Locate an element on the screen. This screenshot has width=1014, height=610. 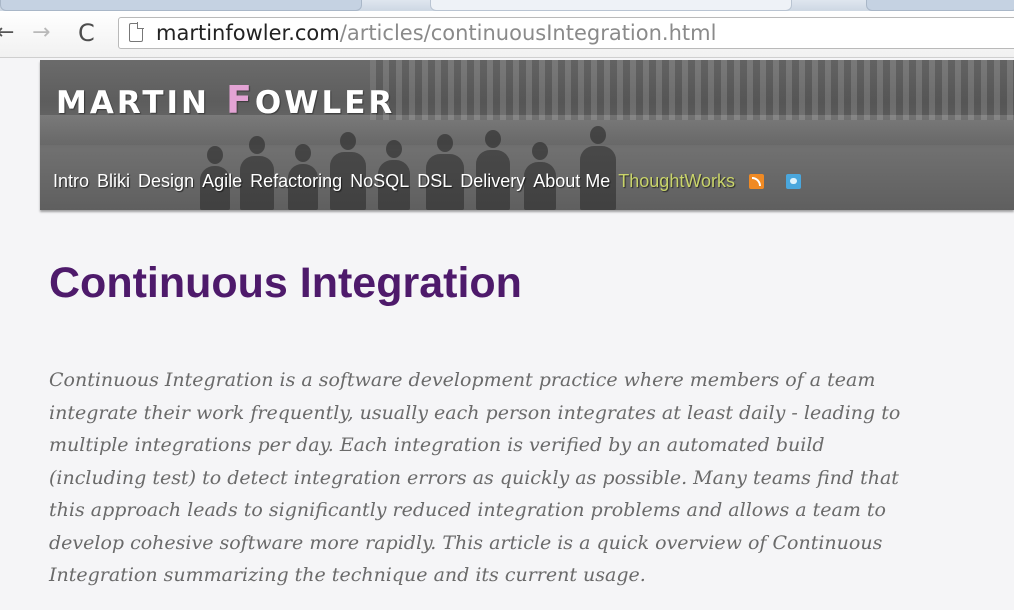
nav-link-bliki: Bliki is located at coordinates (113, 181).